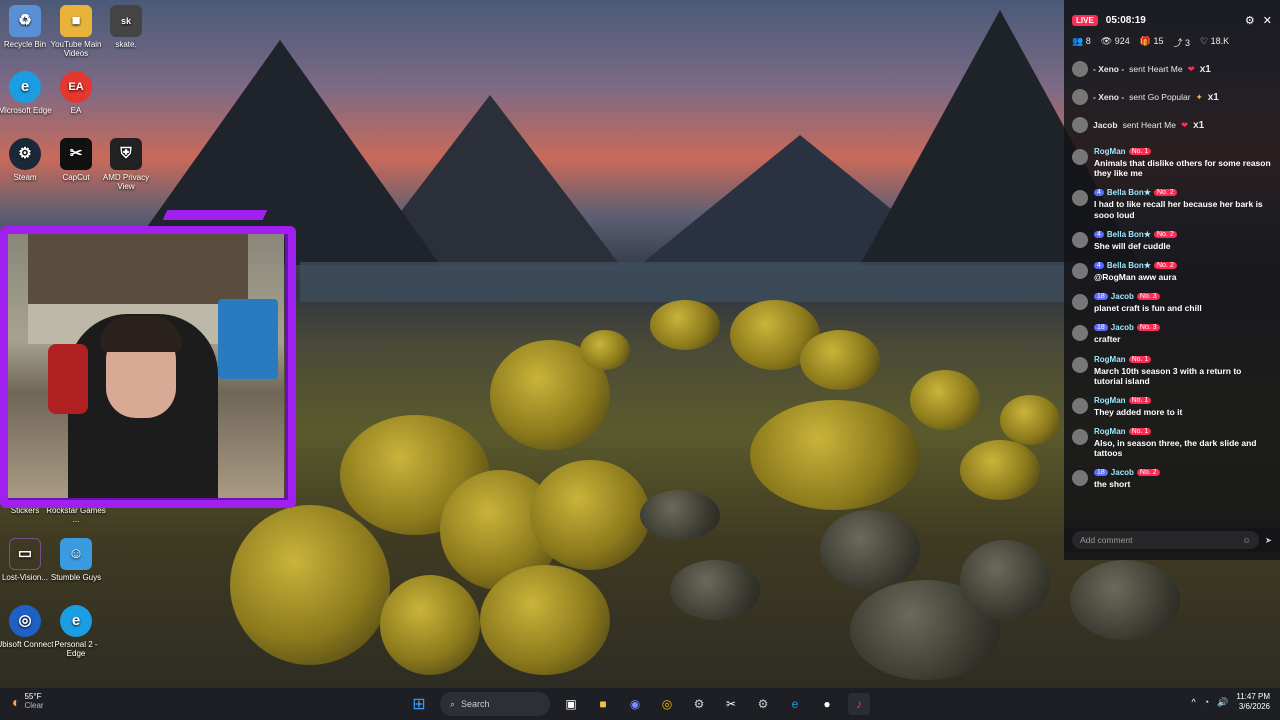  What do you see at coordinates (419, 704) in the screenshot?
I see `start-button: ⊞` at bounding box center [419, 704].